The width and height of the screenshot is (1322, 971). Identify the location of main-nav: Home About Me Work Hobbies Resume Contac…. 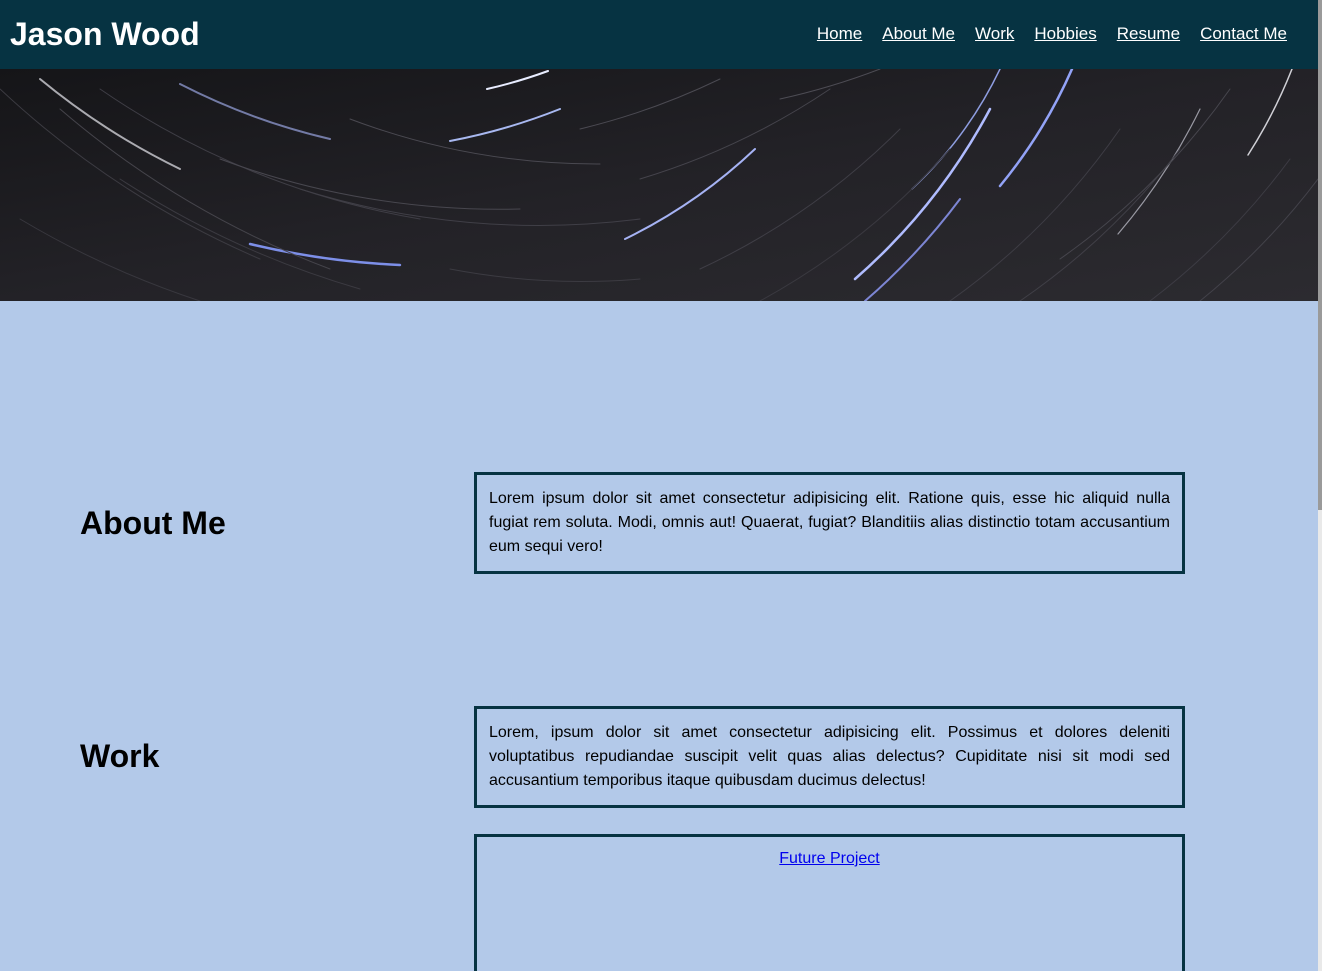
(1052, 34).